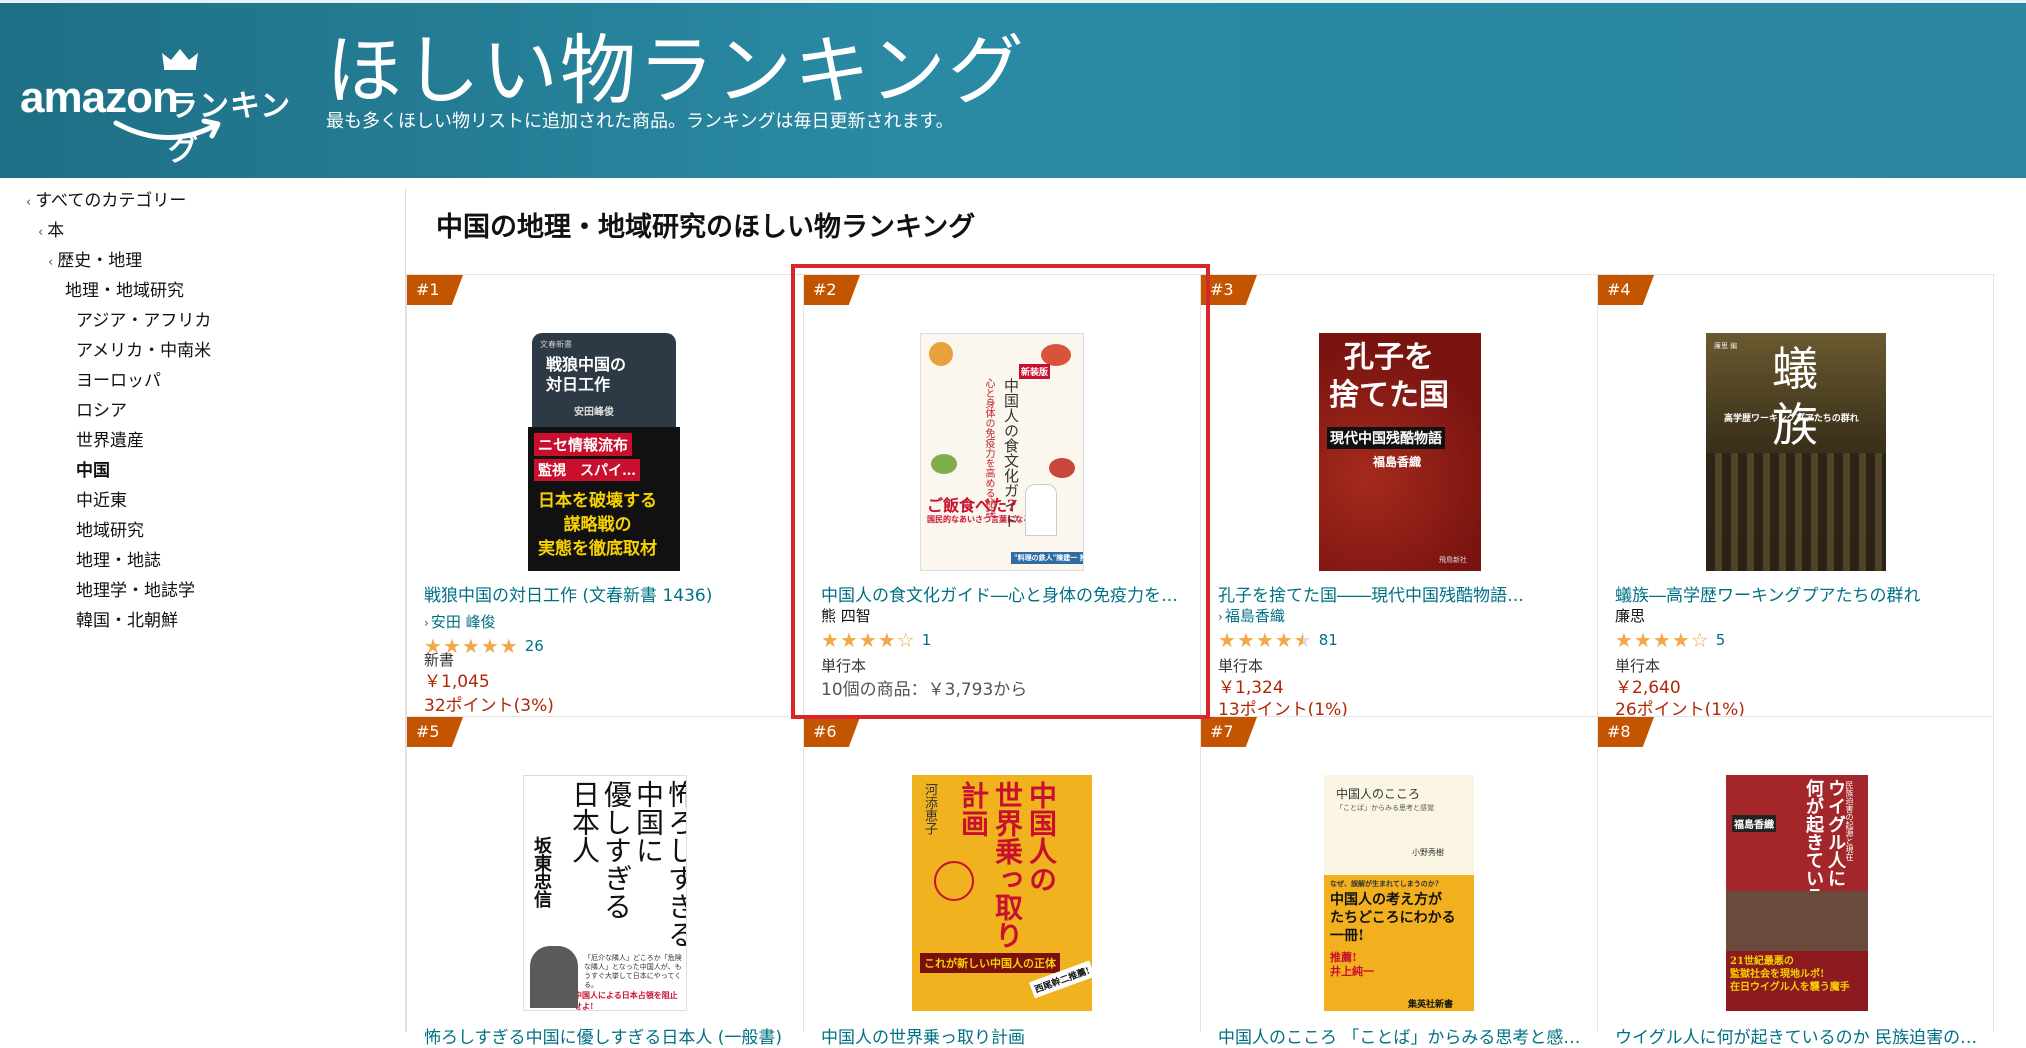 This screenshot has height=1048, width=2026. I want to click on sidebar-item-all-categories: ‹ すべてのカテゴリー, so click(106, 198).